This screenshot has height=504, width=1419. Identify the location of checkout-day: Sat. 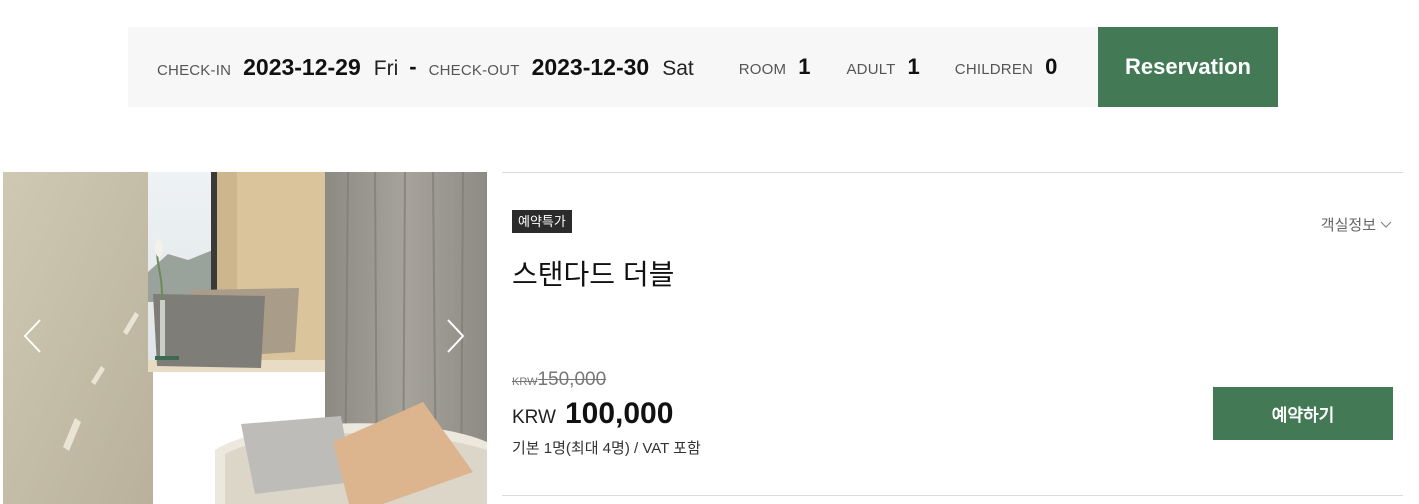
(678, 68).